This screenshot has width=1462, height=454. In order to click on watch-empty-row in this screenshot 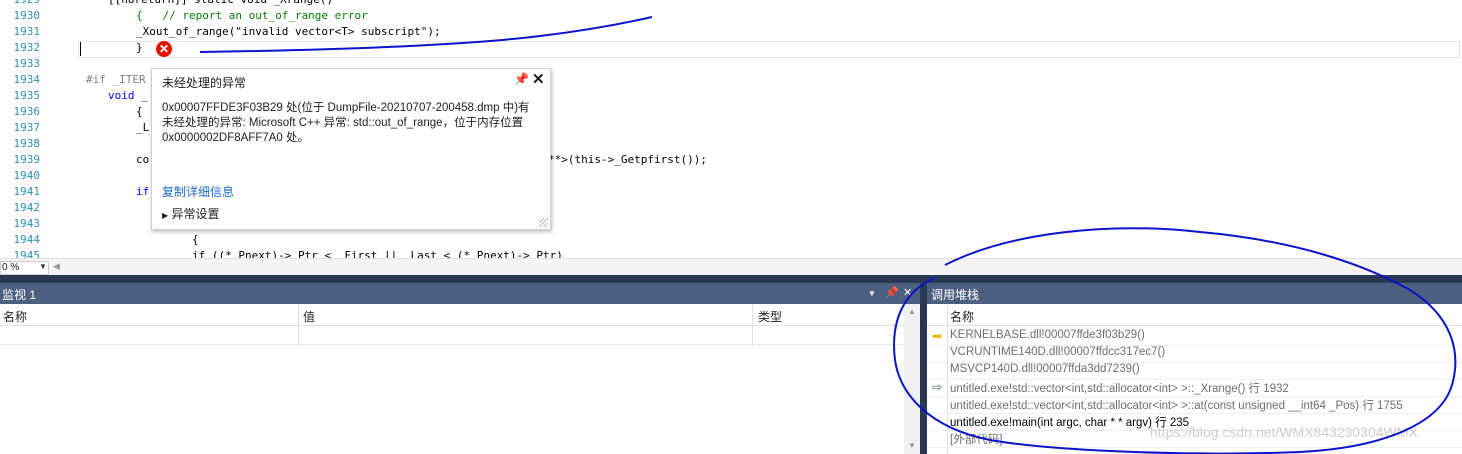, I will do `click(452, 335)`.